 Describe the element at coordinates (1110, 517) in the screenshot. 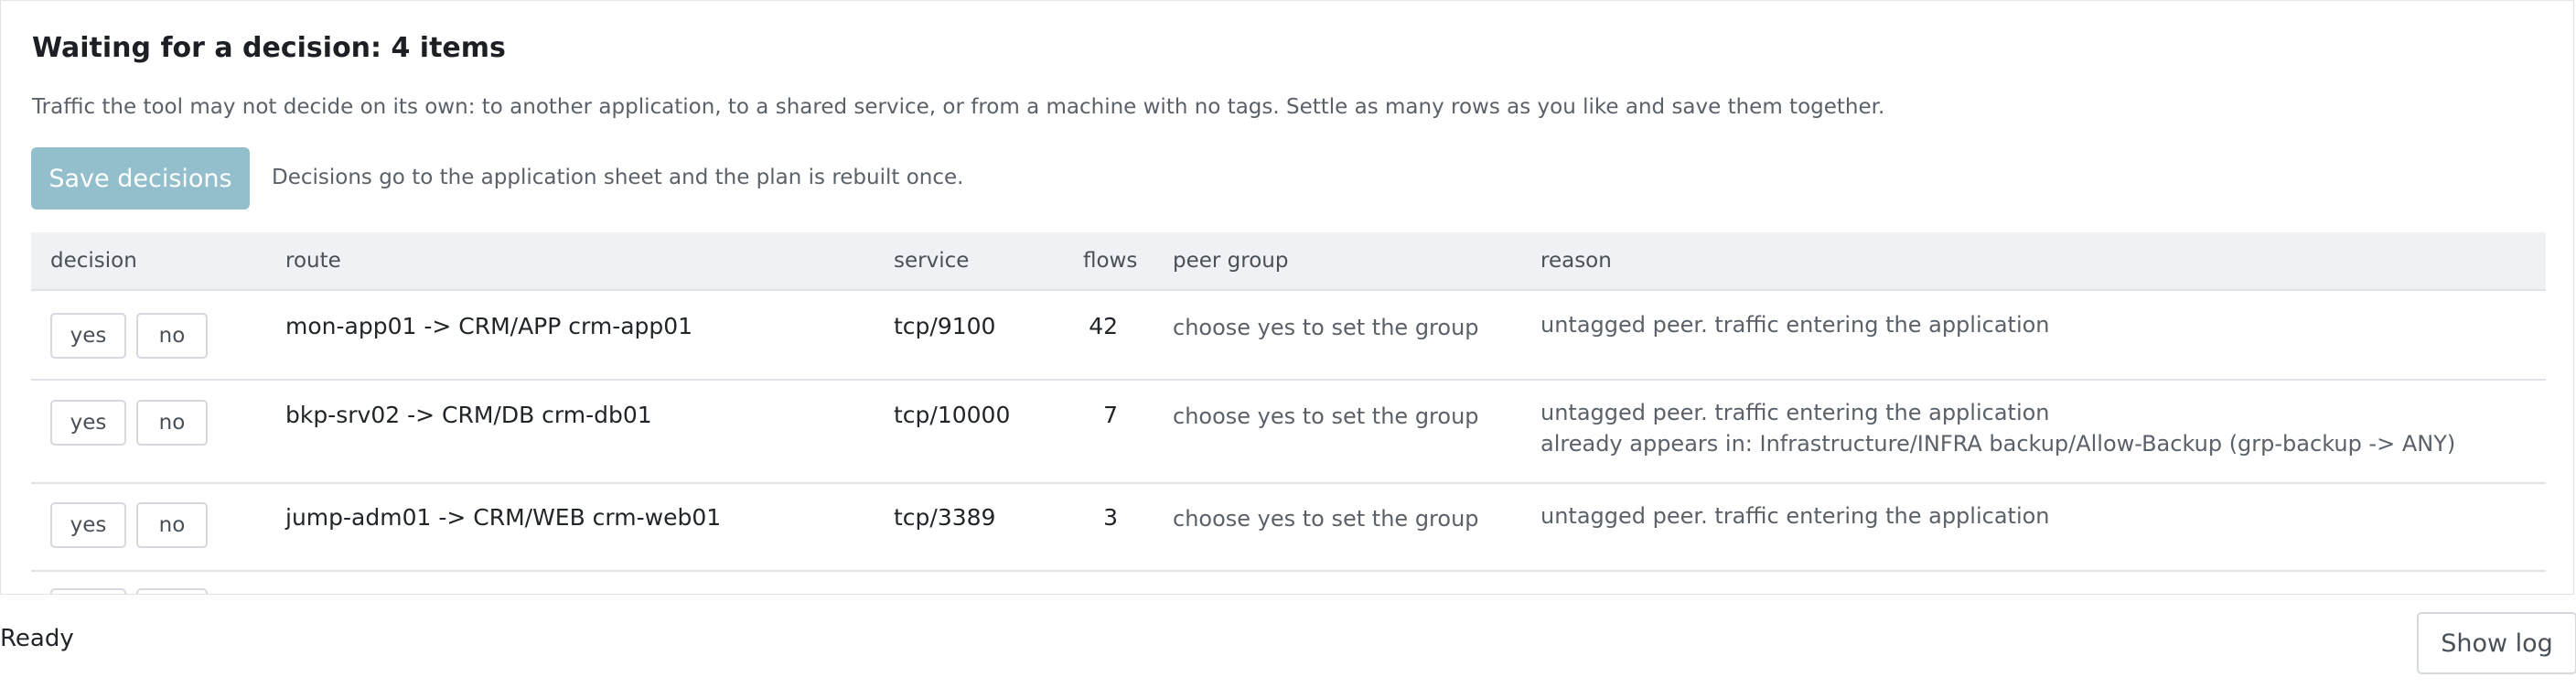

I see `flows-cell: 3` at that location.